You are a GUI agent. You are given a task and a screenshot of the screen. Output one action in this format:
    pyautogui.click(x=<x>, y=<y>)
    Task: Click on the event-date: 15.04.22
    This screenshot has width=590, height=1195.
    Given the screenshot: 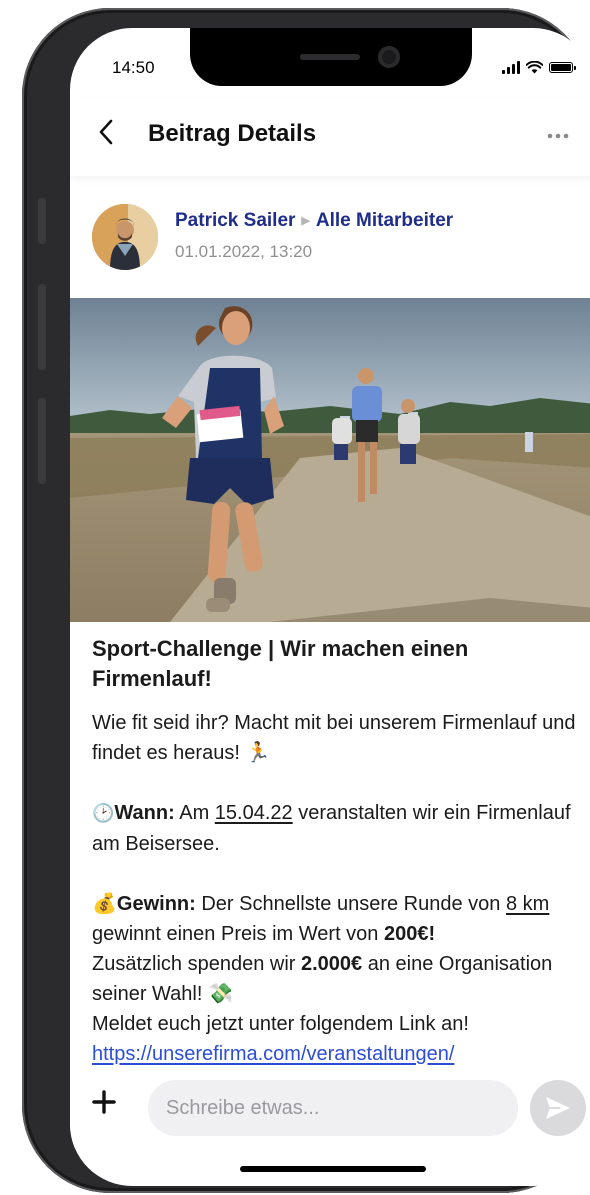 What is the action you would take?
    pyautogui.click(x=253, y=813)
    